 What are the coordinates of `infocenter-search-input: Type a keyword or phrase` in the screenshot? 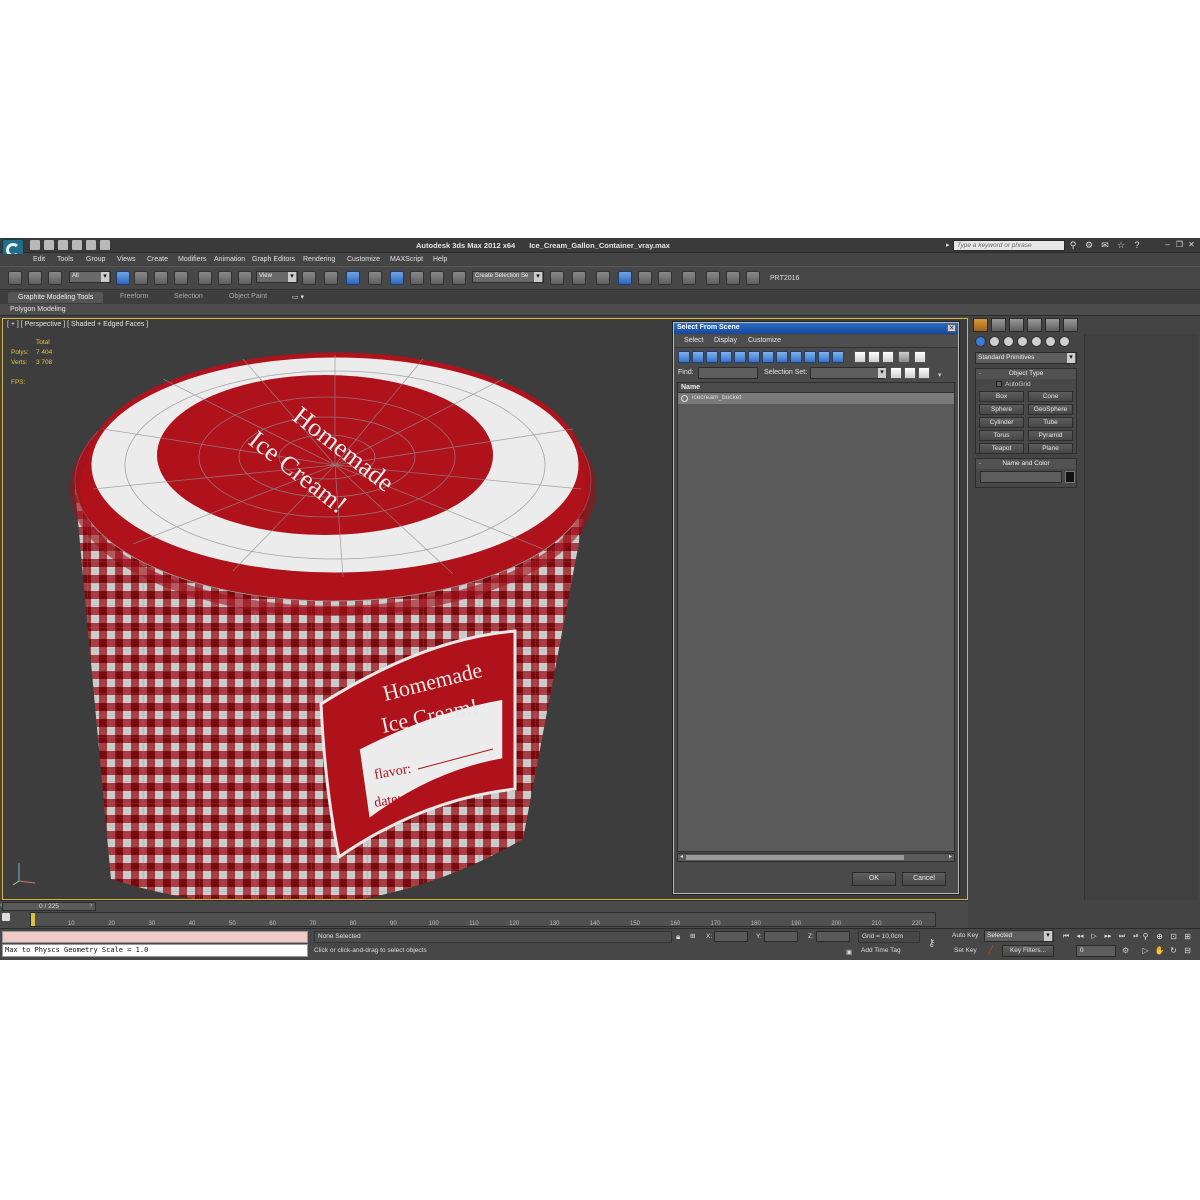 It's located at (1009, 245).